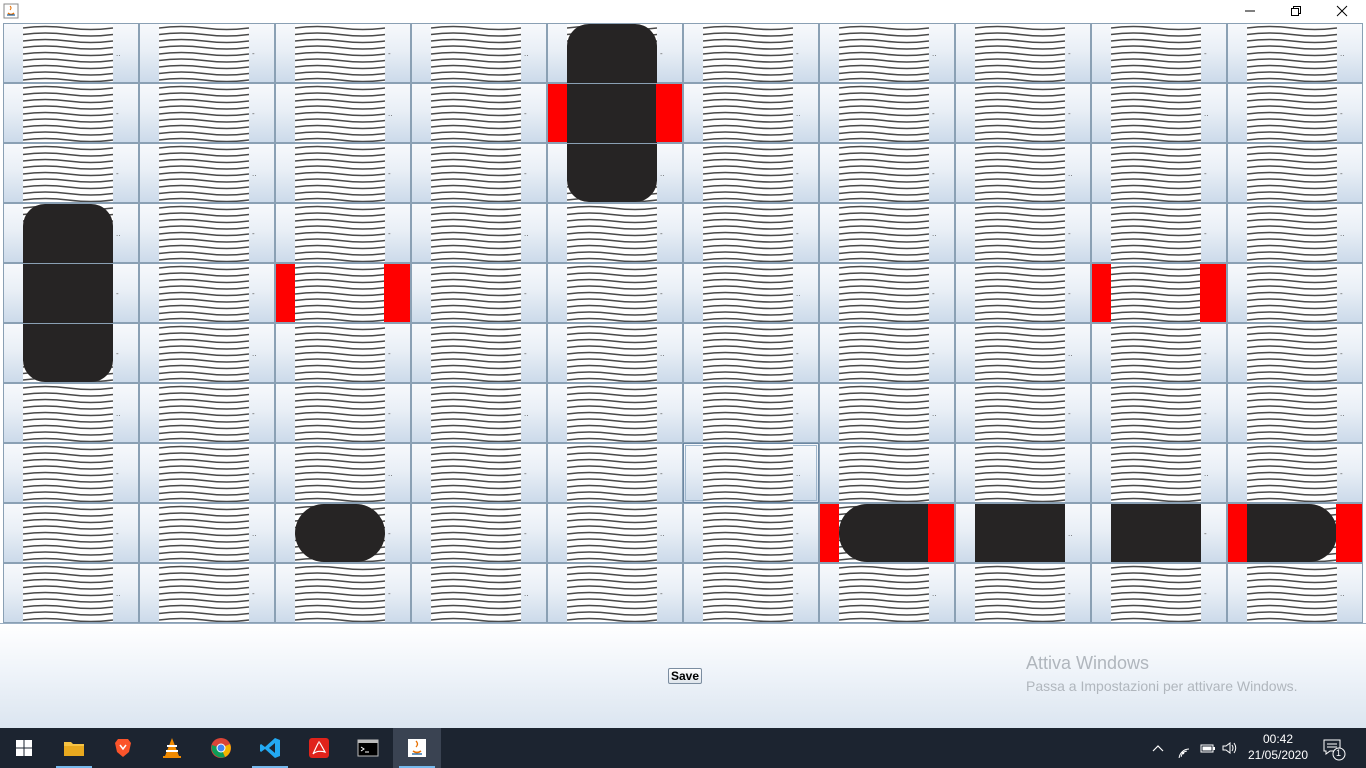 The width and height of the screenshot is (1366, 768). I want to click on taskbar-app-file-explorer, so click(74, 748).